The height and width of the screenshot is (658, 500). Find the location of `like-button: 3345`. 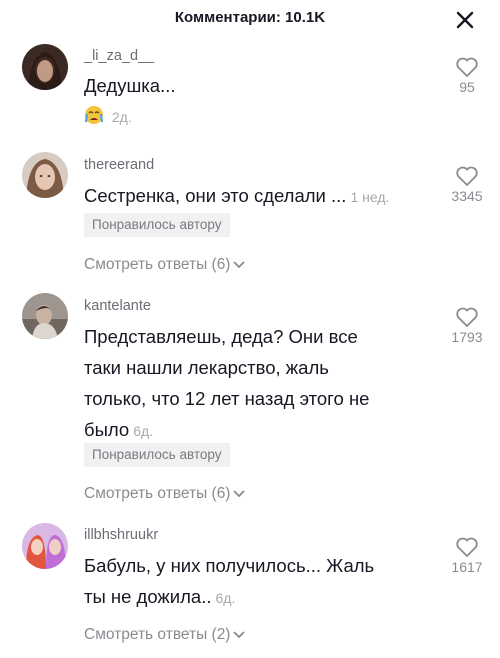

like-button: 3345 is located at coordinates (467, 184).